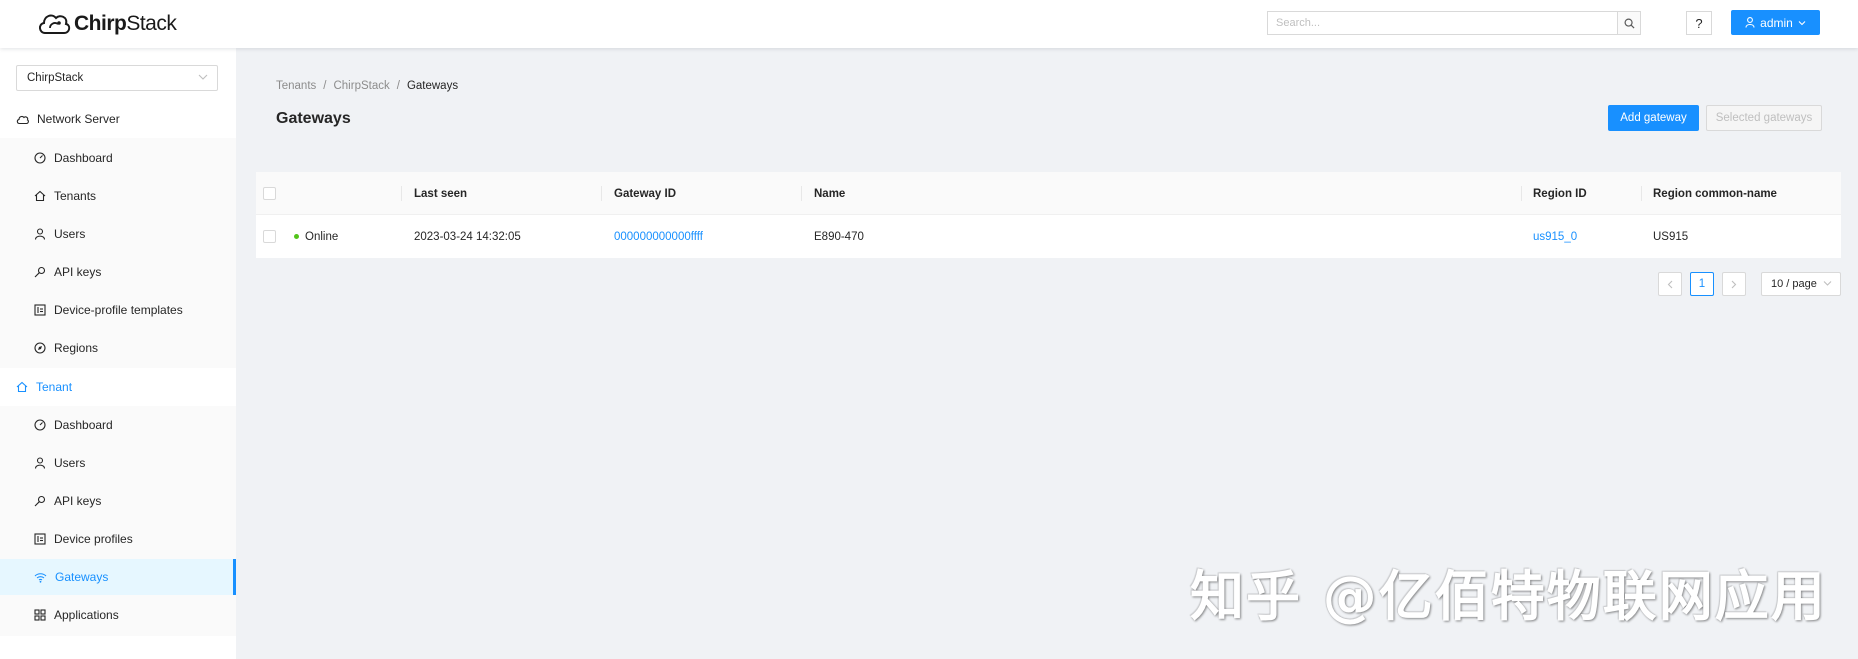 Image resolution: width=1858 pixels, height=659 pixels. Describe the element at coordinates (82, 577) in the screenshot. I see `sidebar-item-label: Gateways` at that location.